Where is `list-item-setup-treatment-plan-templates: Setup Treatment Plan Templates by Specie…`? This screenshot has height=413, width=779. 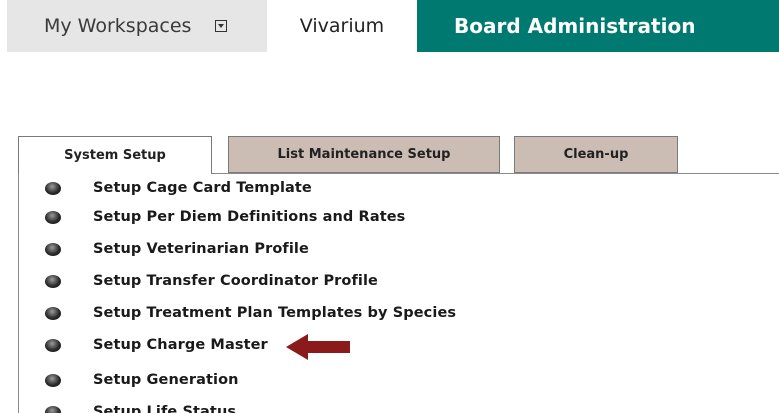 list-item-setup-treatment-plan-templates: Setup Treatment Plan Templates by Specie… is located at coordinates (318, 313).